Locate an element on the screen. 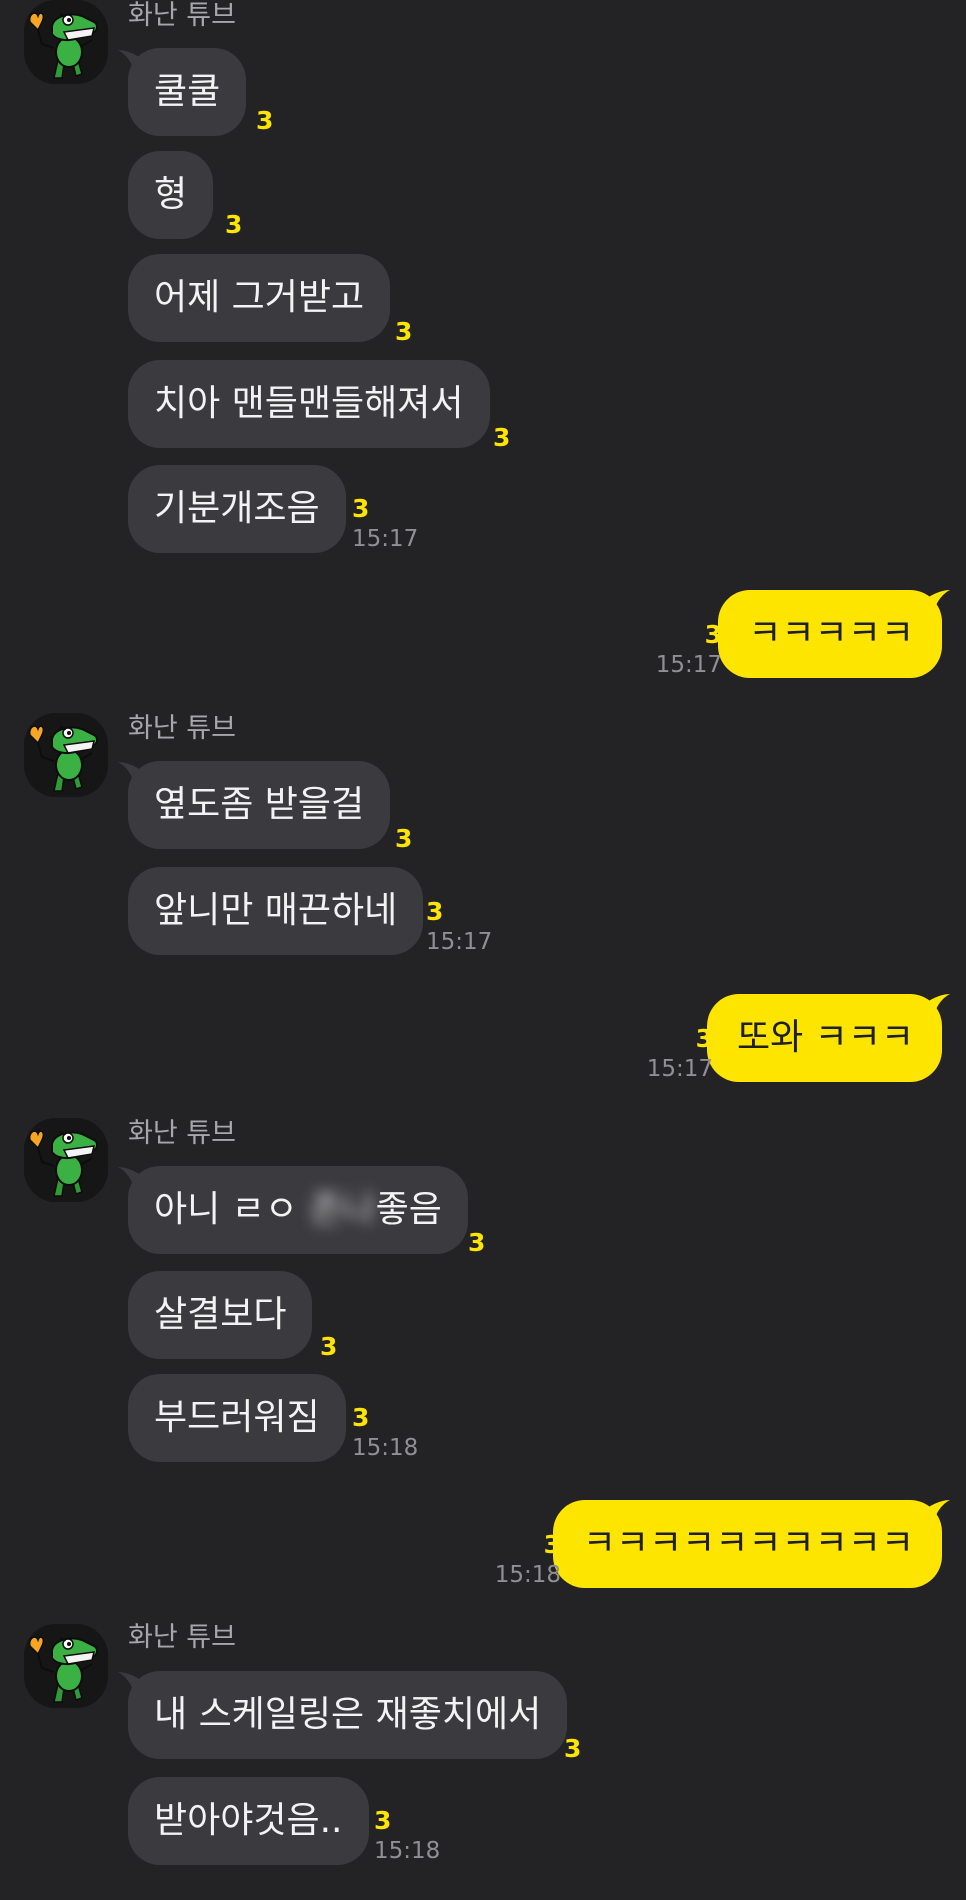 This screenshot has width=966, height=1900. incoming-message-bubble: 아니 ㄹㅇ 존나좋음 is located at coordinates (298, 1210).